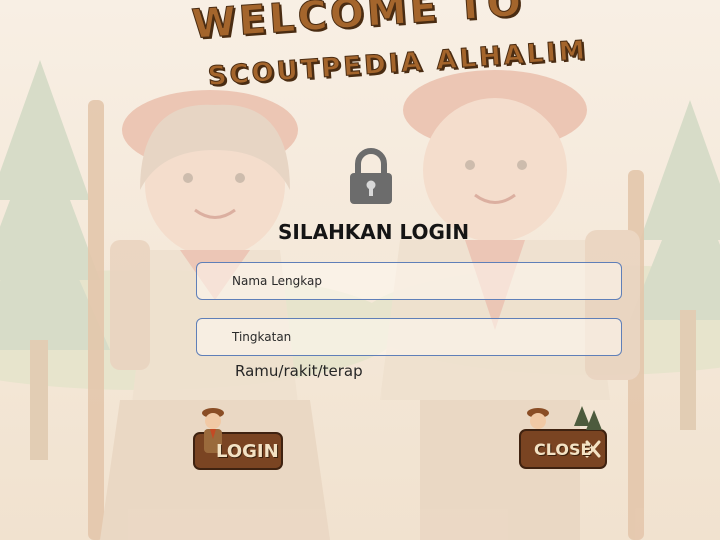 Image resolution: width=720 pixels, height=540 pixels. Describe the element at coordinates (563, 449) in the screenshot. I see `close-button-label: CLOSE` at that location.